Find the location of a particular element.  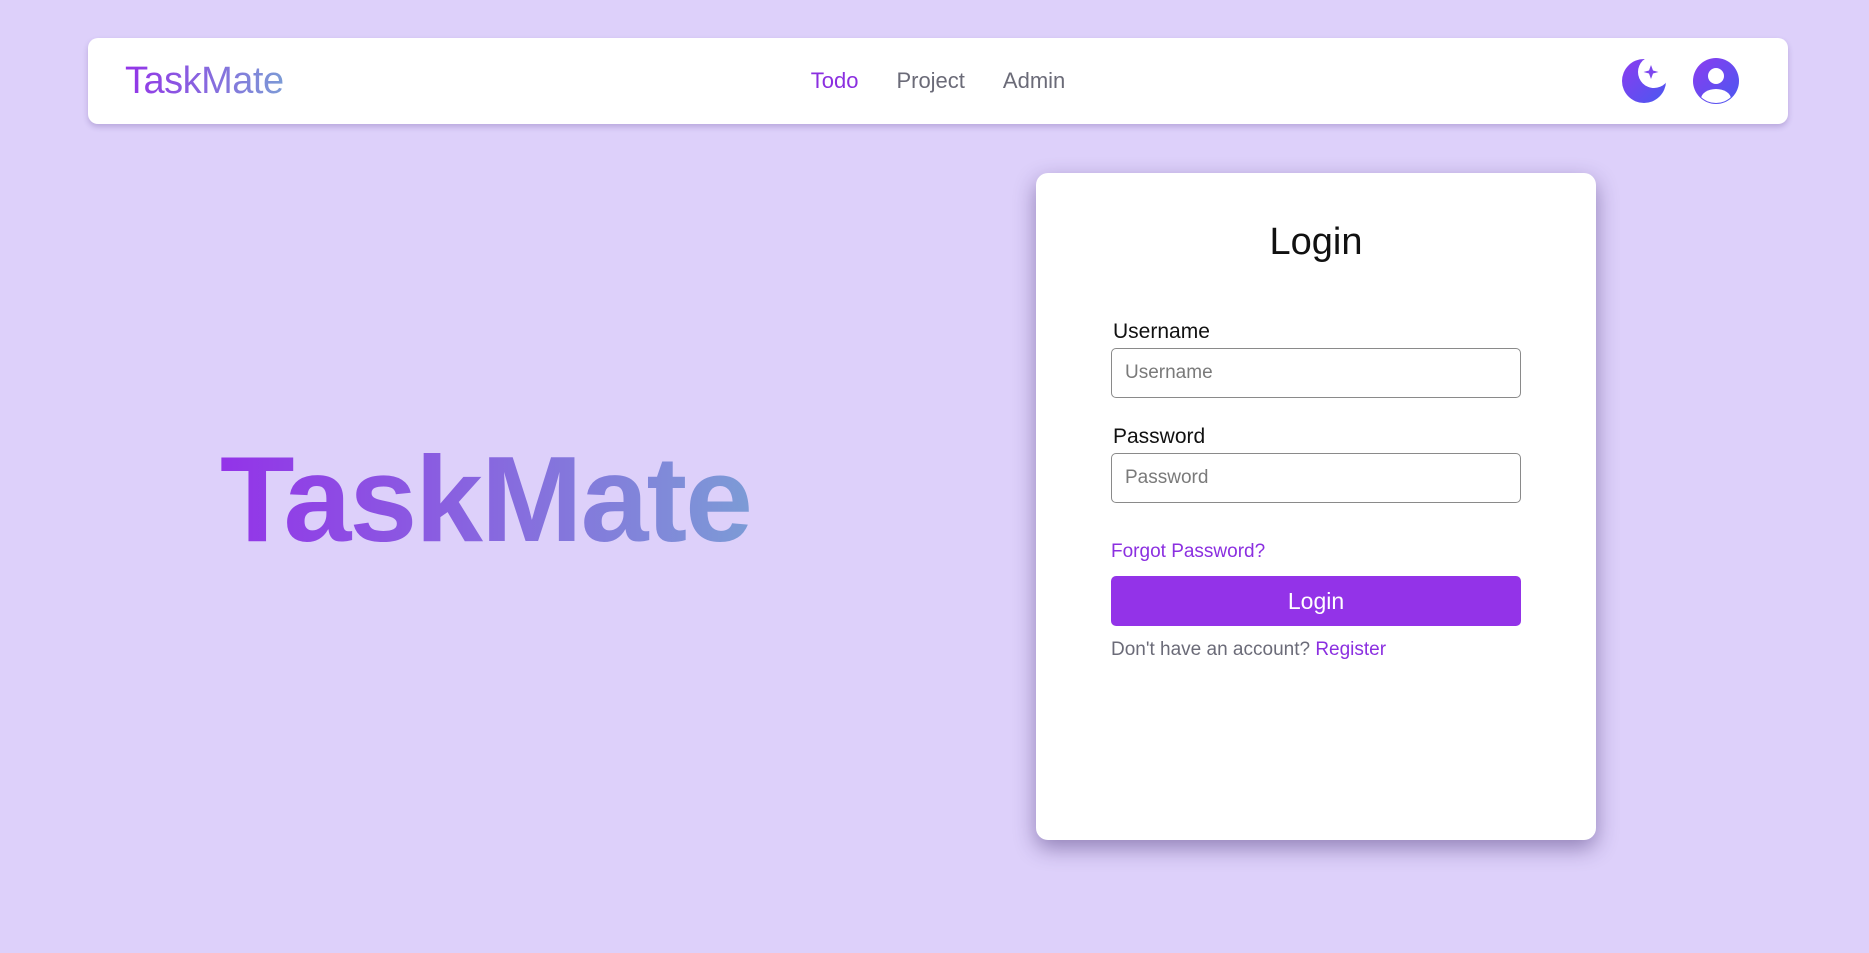

register-prompt-text: Don't have an account? is located at coordinates (1211, 649).